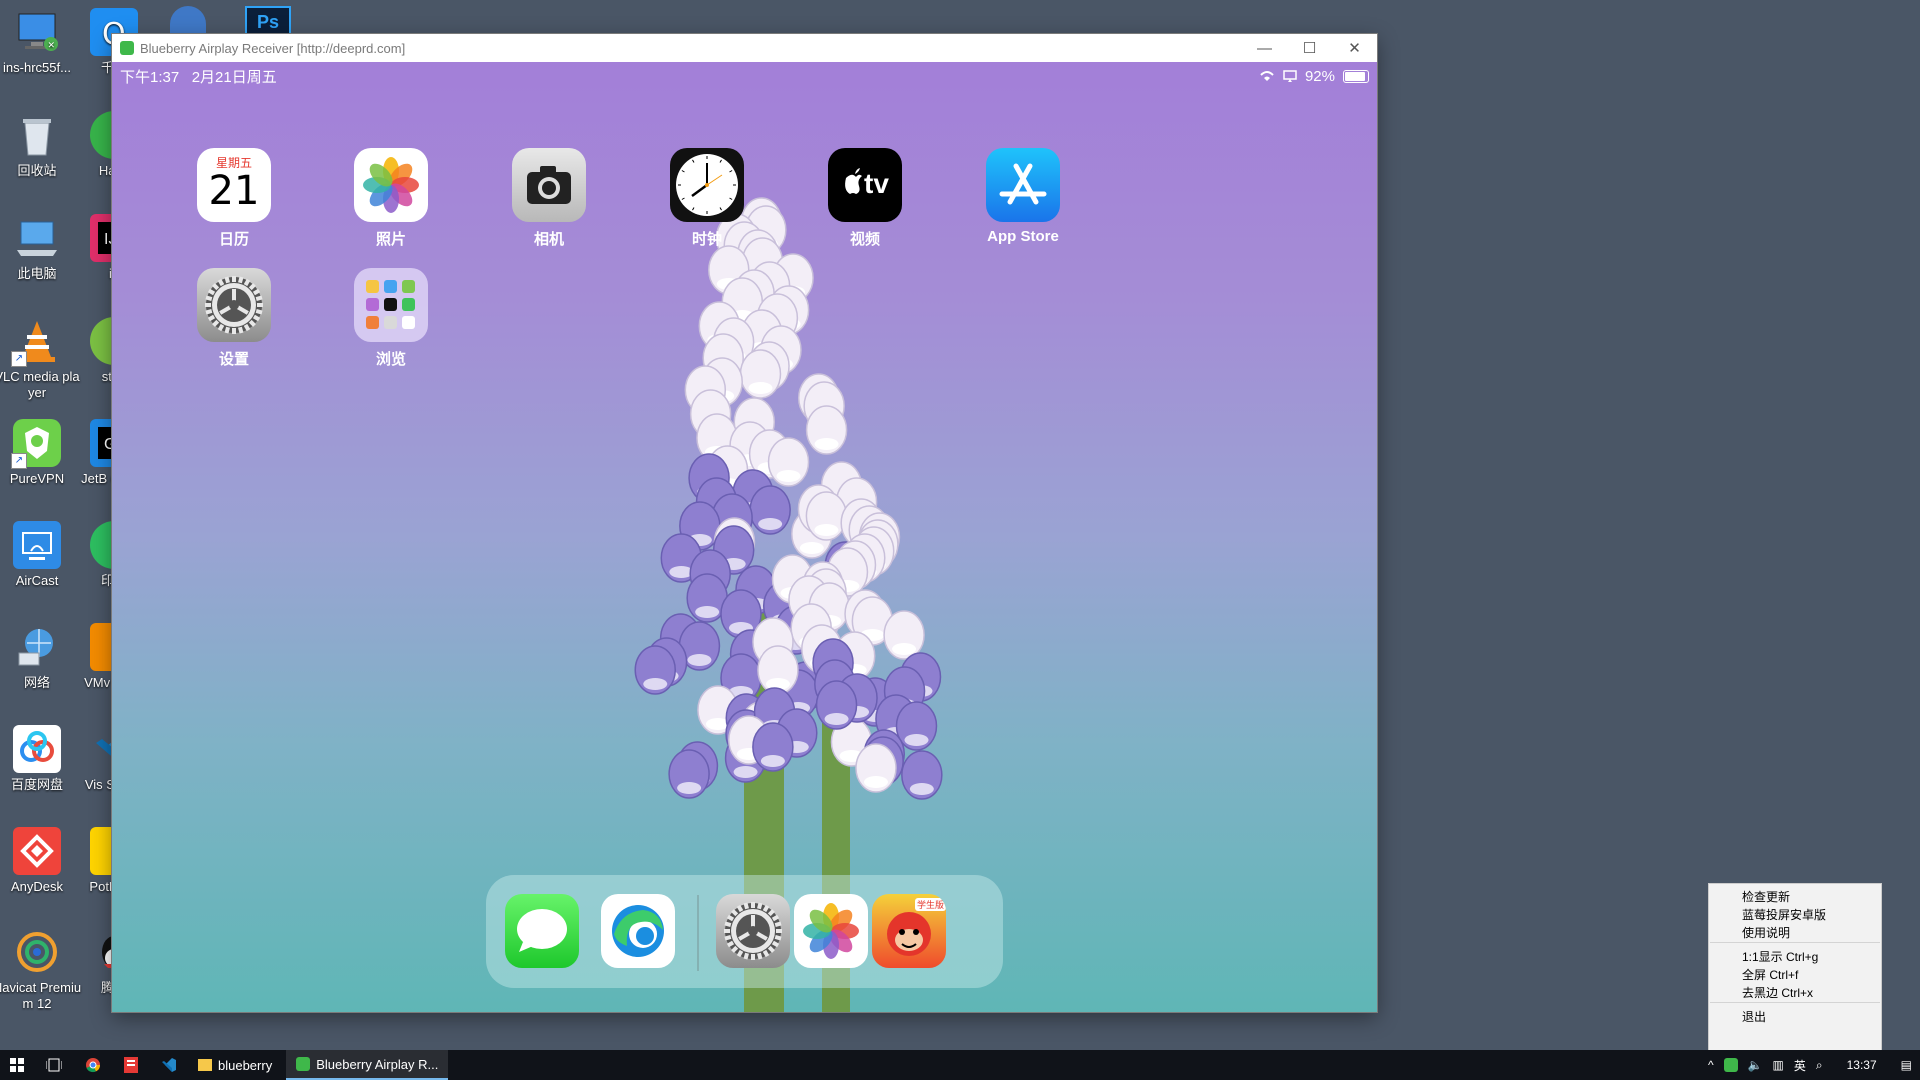 This screenshot has height=1080, width=1920. I want to click on menu-item-exit: 退出, so click(1754, 1016).